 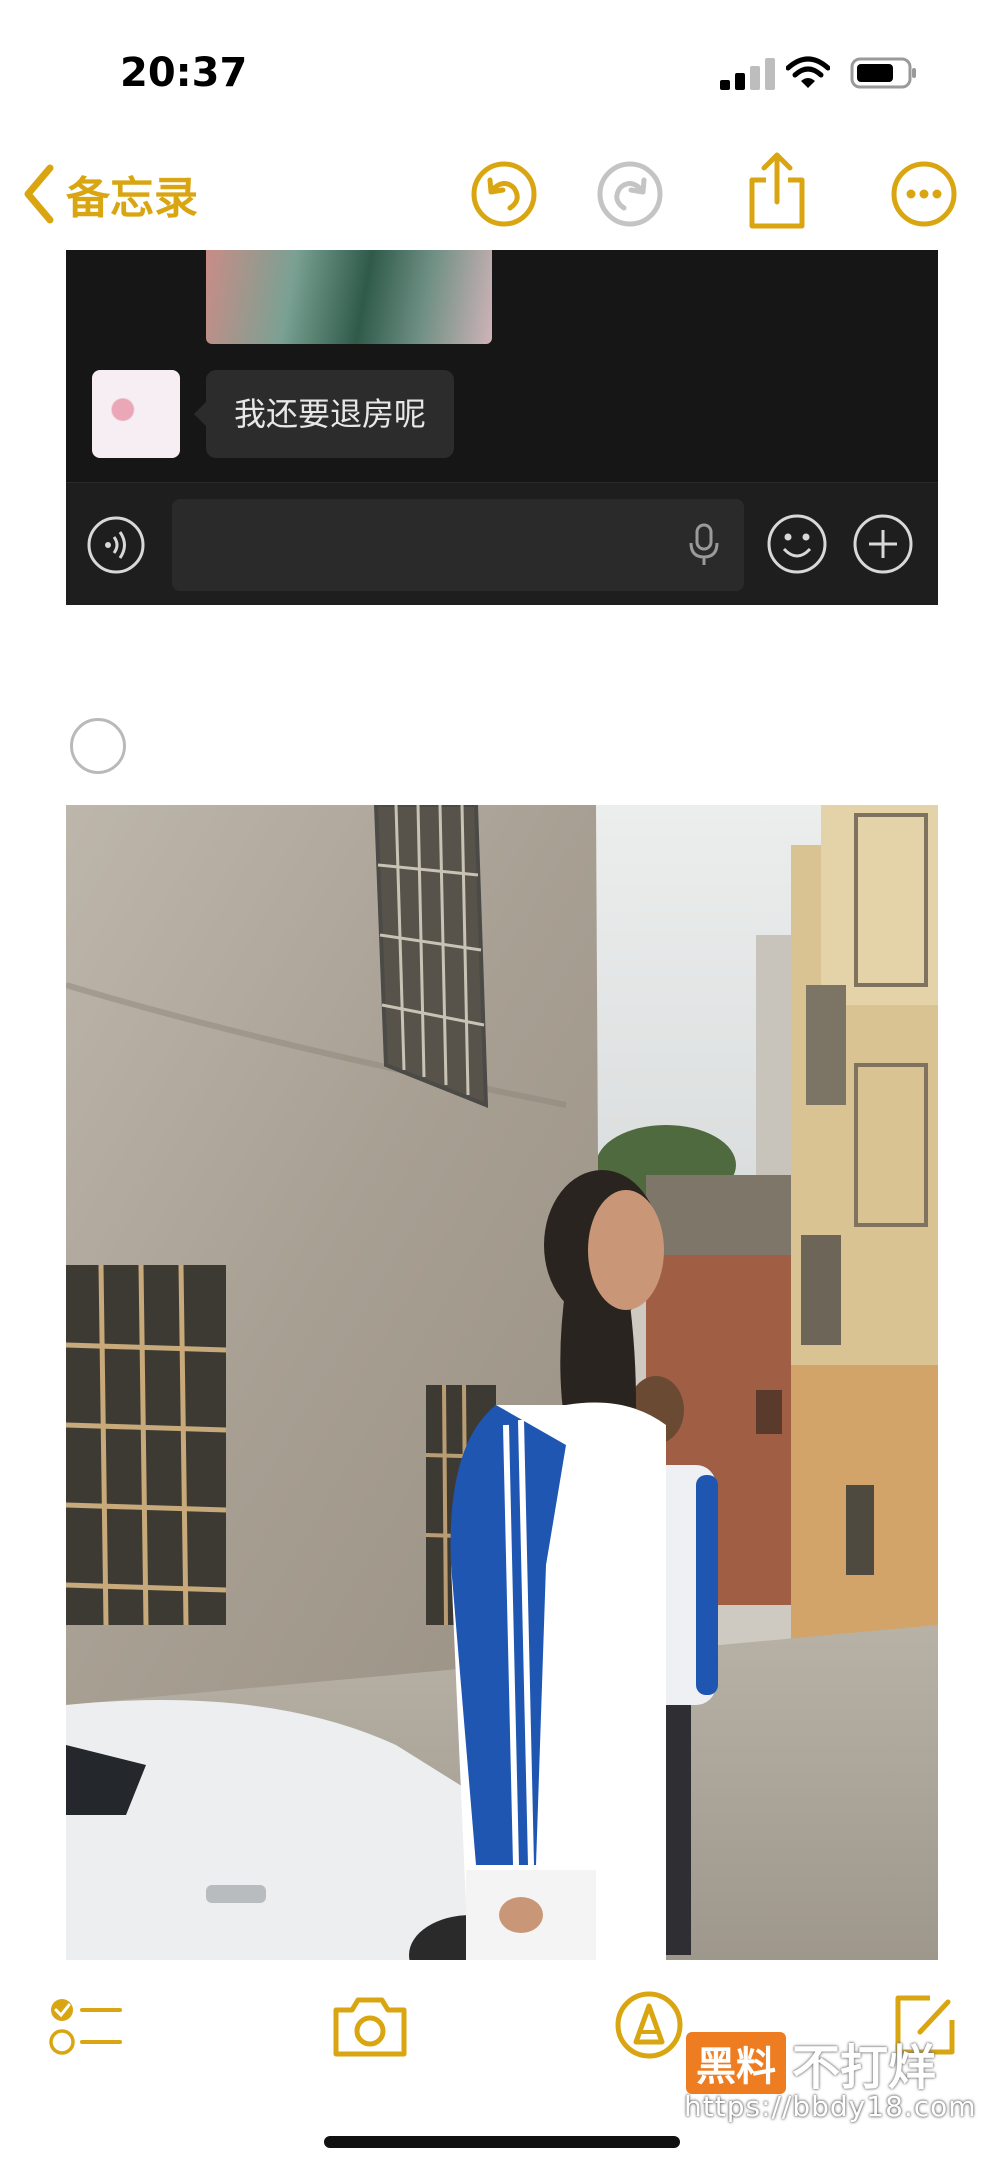 I want to click on avatar, so click(x=136, y=414).